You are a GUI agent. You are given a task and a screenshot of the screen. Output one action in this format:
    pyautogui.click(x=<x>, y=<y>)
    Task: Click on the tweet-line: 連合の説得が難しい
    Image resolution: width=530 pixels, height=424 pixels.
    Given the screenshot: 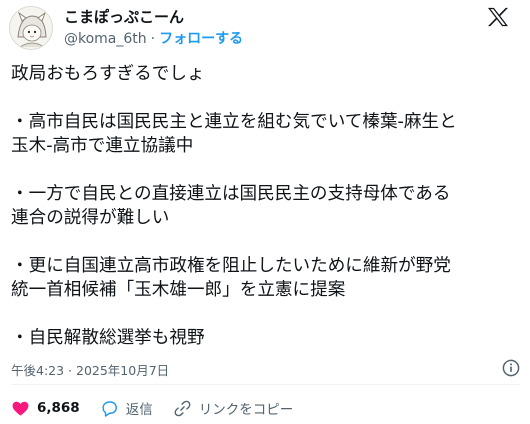 What is the action you would take?
    pyautogui.click(x=90, y=218)
    